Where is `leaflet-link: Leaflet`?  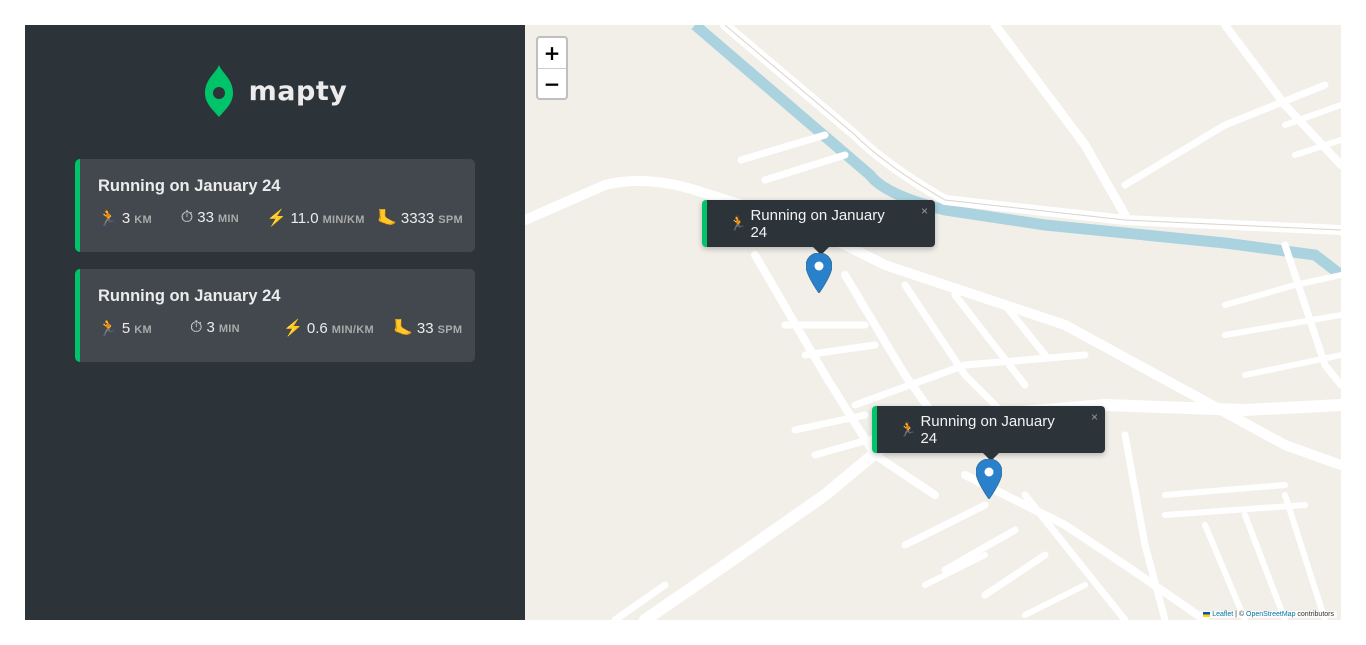
leaflet-link: Leaflet is located at coordinates (1222, 614).